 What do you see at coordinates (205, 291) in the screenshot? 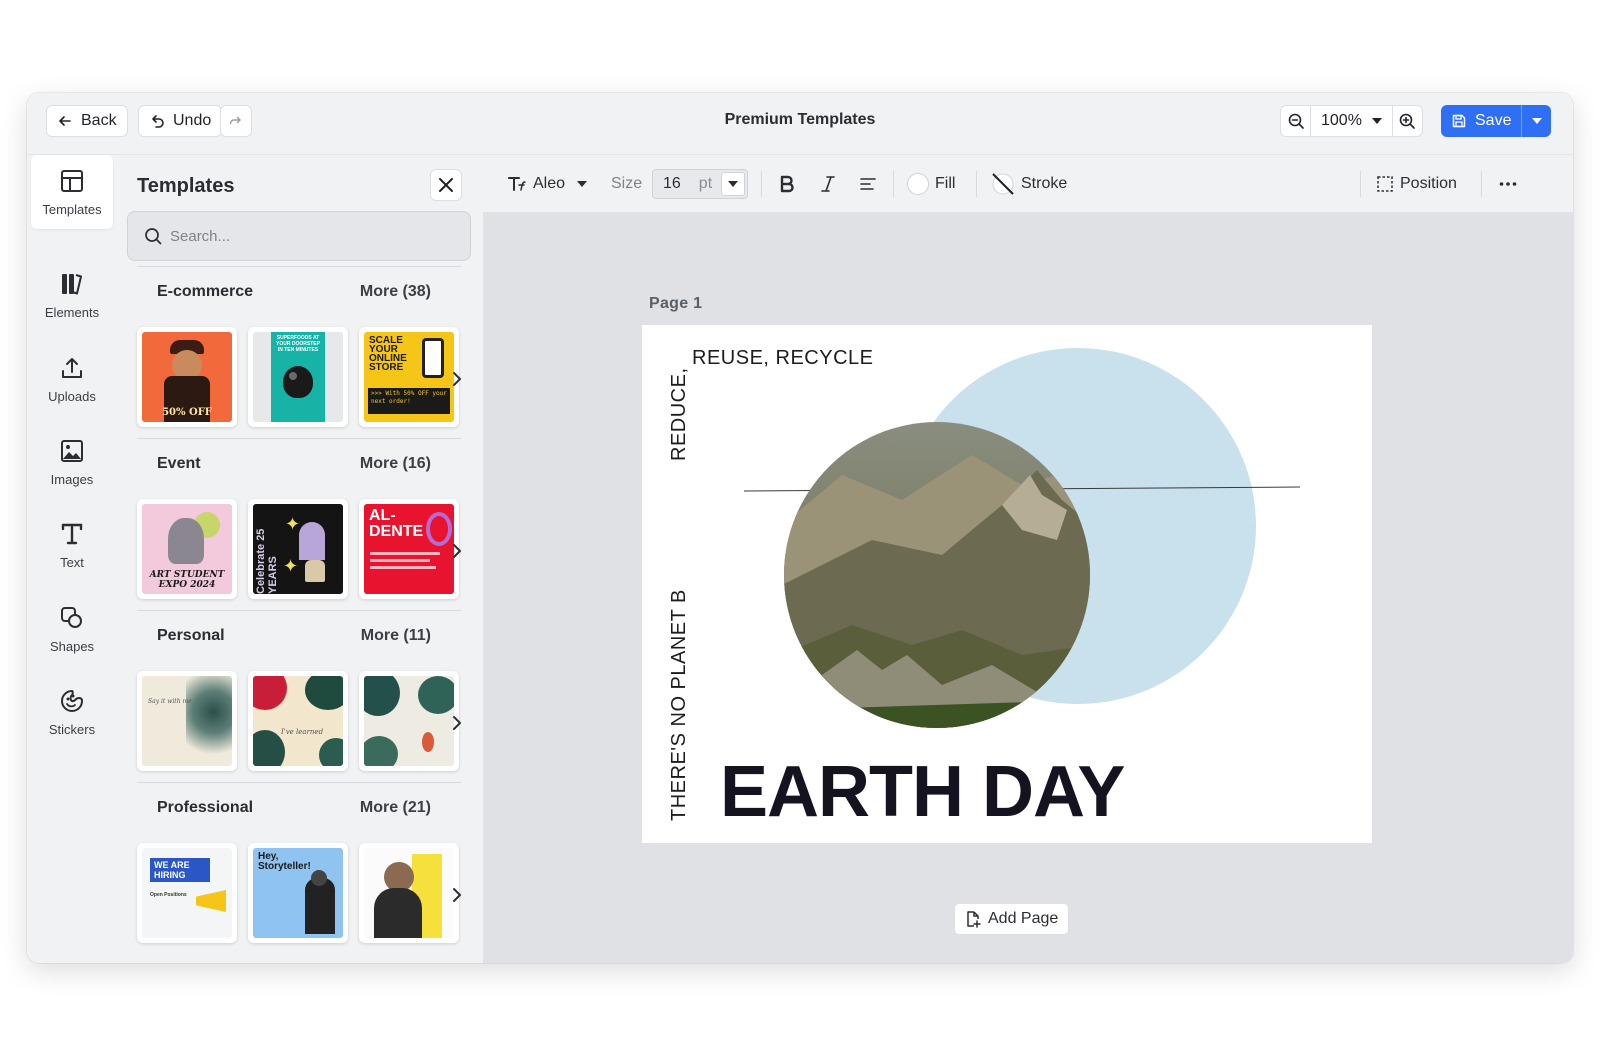
I see `section-title: E-commerce` at bounding box center [205, 291].